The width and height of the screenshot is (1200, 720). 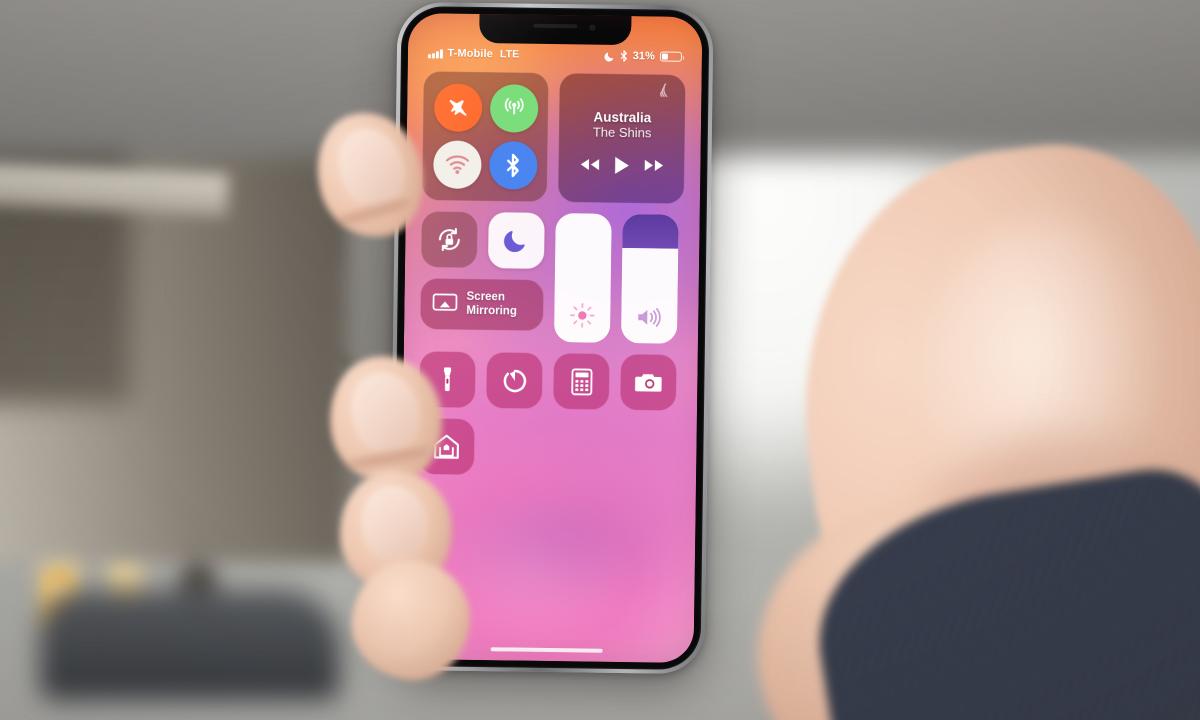 What do you see at coordinates (555, 26) in the screenshot?
I see `earpiece-speaker-icon` at bounding box center [555, 26].